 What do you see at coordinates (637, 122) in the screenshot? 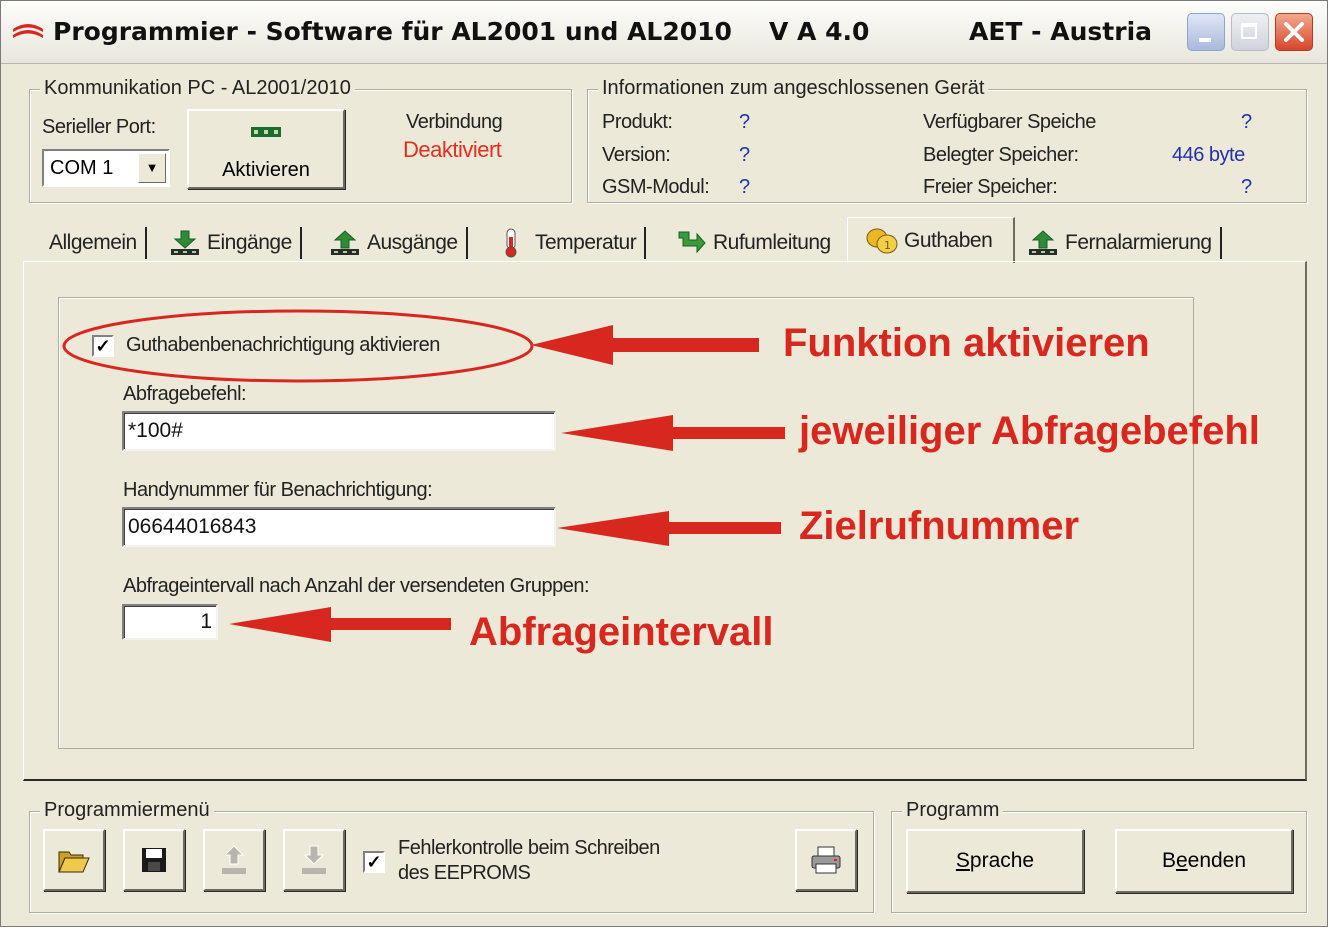
I see `product-label: Produkt:` at bounding box center [637, 122].